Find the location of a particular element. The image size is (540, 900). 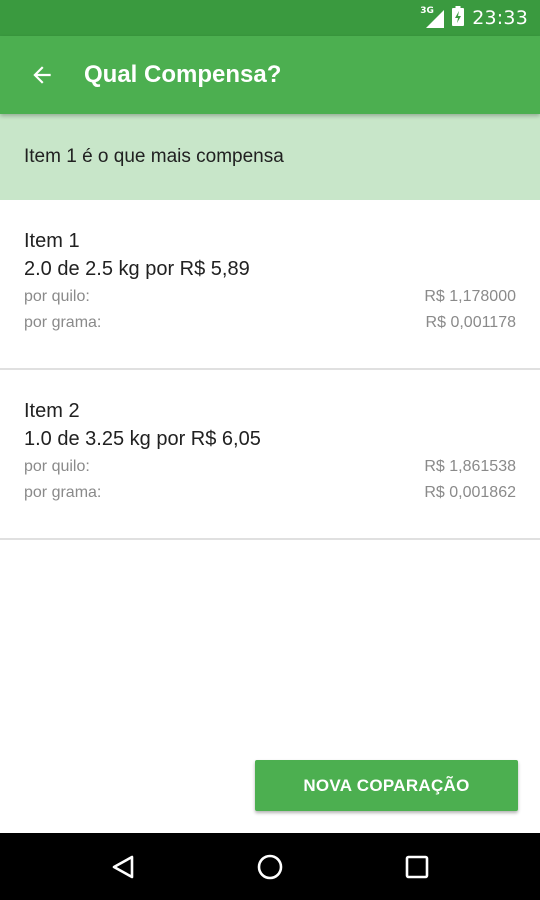

nav-recents-icon is located at coordinates (416, 866).